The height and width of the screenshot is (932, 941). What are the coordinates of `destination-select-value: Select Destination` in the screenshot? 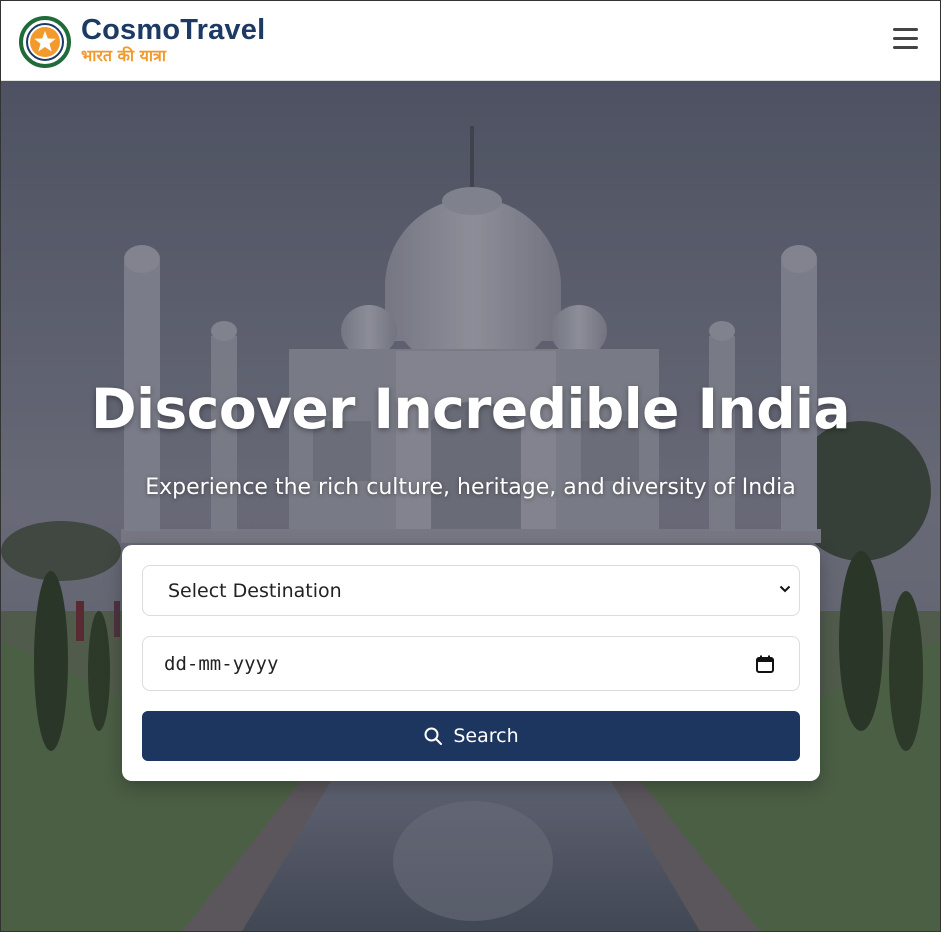 It's located at (255, 590).